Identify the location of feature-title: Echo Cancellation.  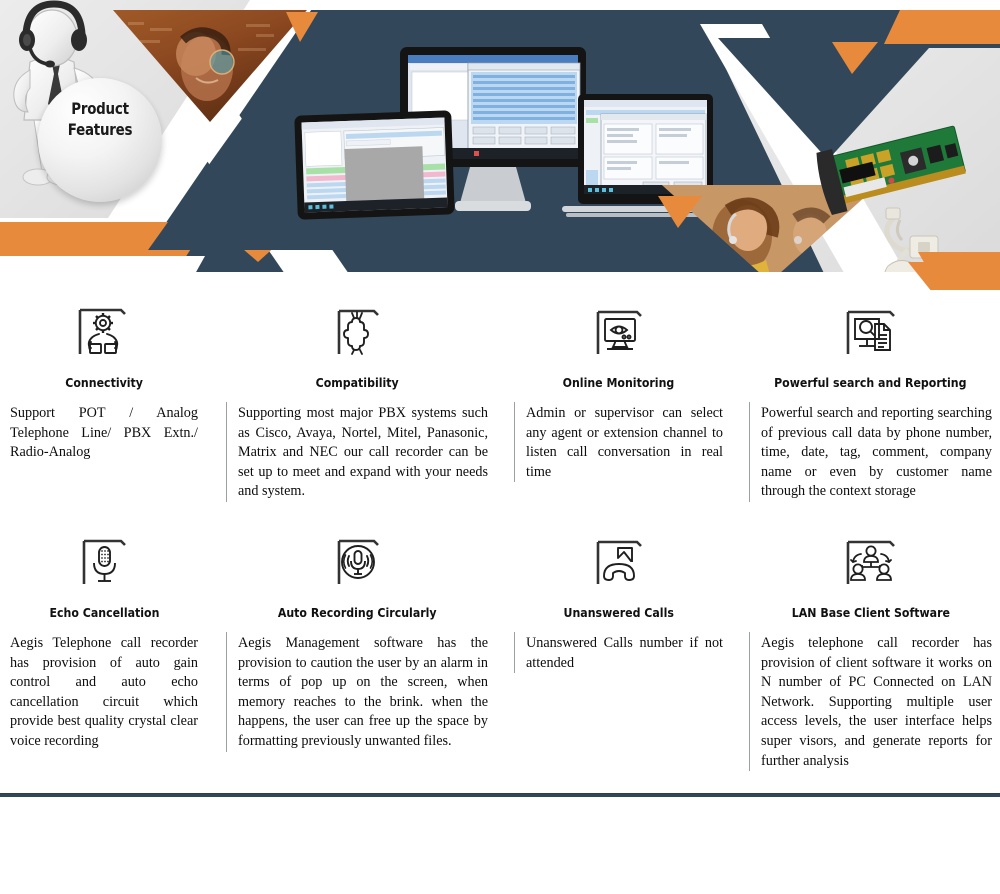
(104, 612).